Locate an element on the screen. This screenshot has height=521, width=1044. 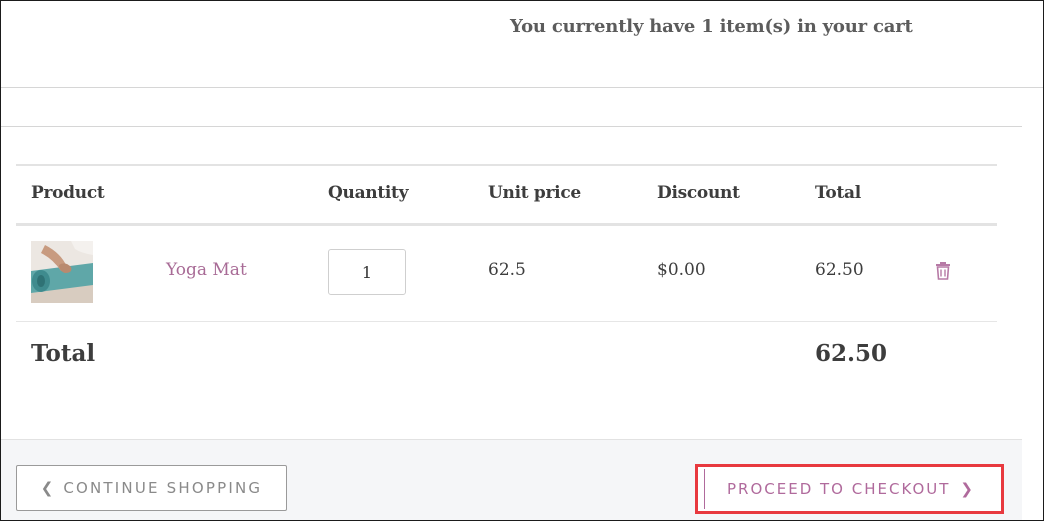
header-unit-price: Unit price is located at coordinates (534, 193).